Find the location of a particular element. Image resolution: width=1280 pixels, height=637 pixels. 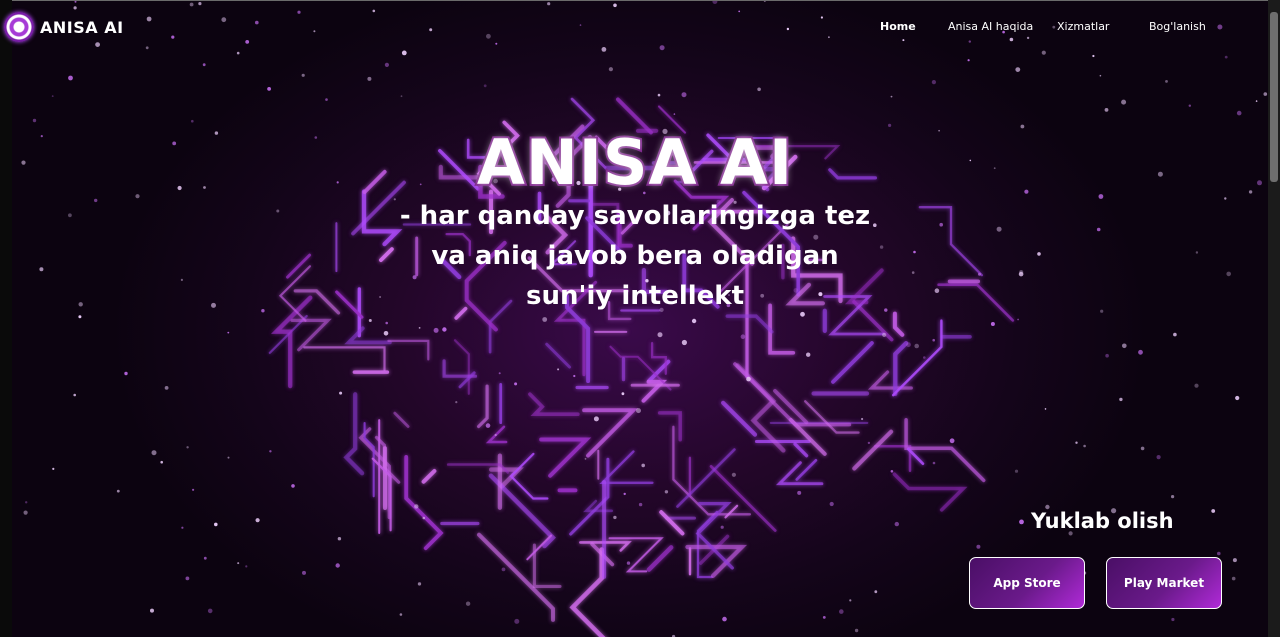

scrollbar-thumb is located at coordinates (1274, 97).